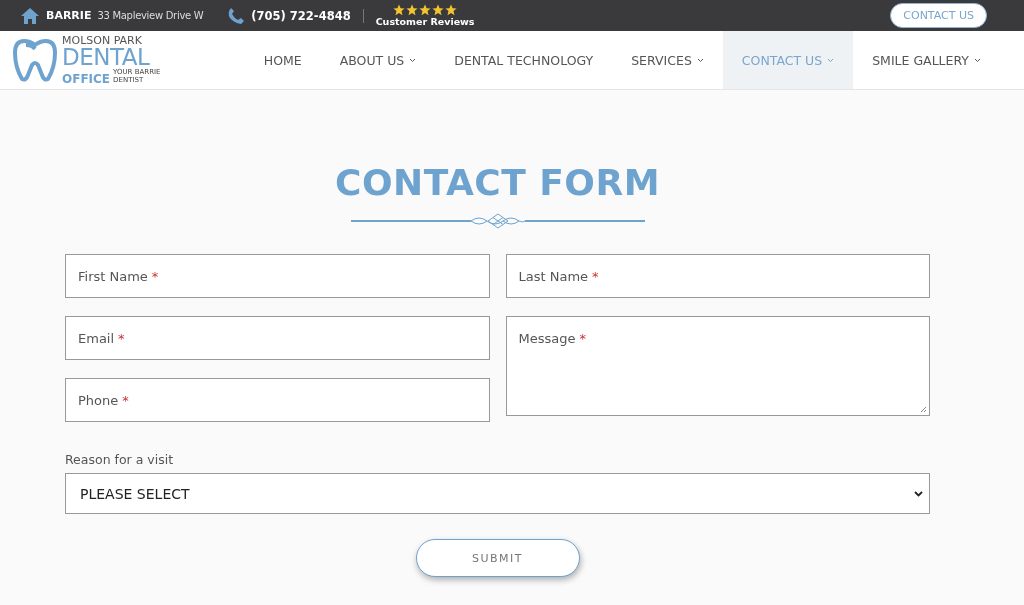  I want to click on nav-item: SMILE GALLERY, so click(926, 60).